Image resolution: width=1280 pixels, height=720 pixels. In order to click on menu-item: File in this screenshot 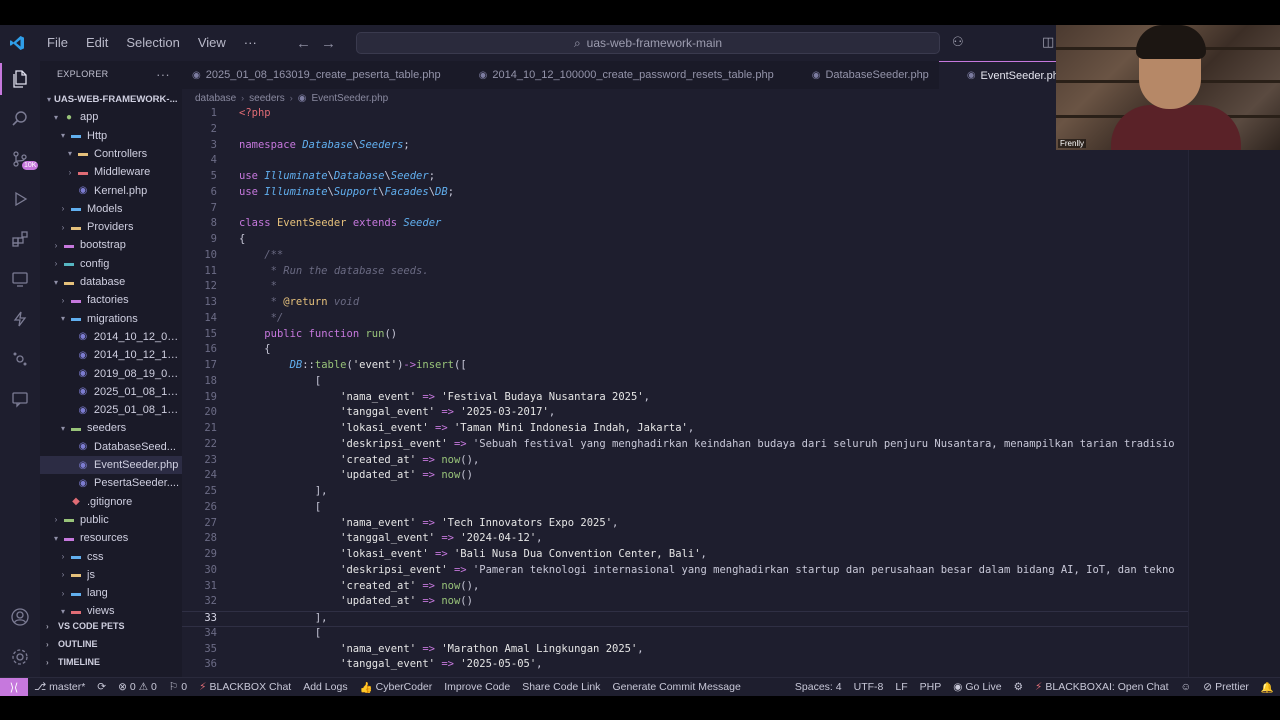, I will do `click(57, 43)`.